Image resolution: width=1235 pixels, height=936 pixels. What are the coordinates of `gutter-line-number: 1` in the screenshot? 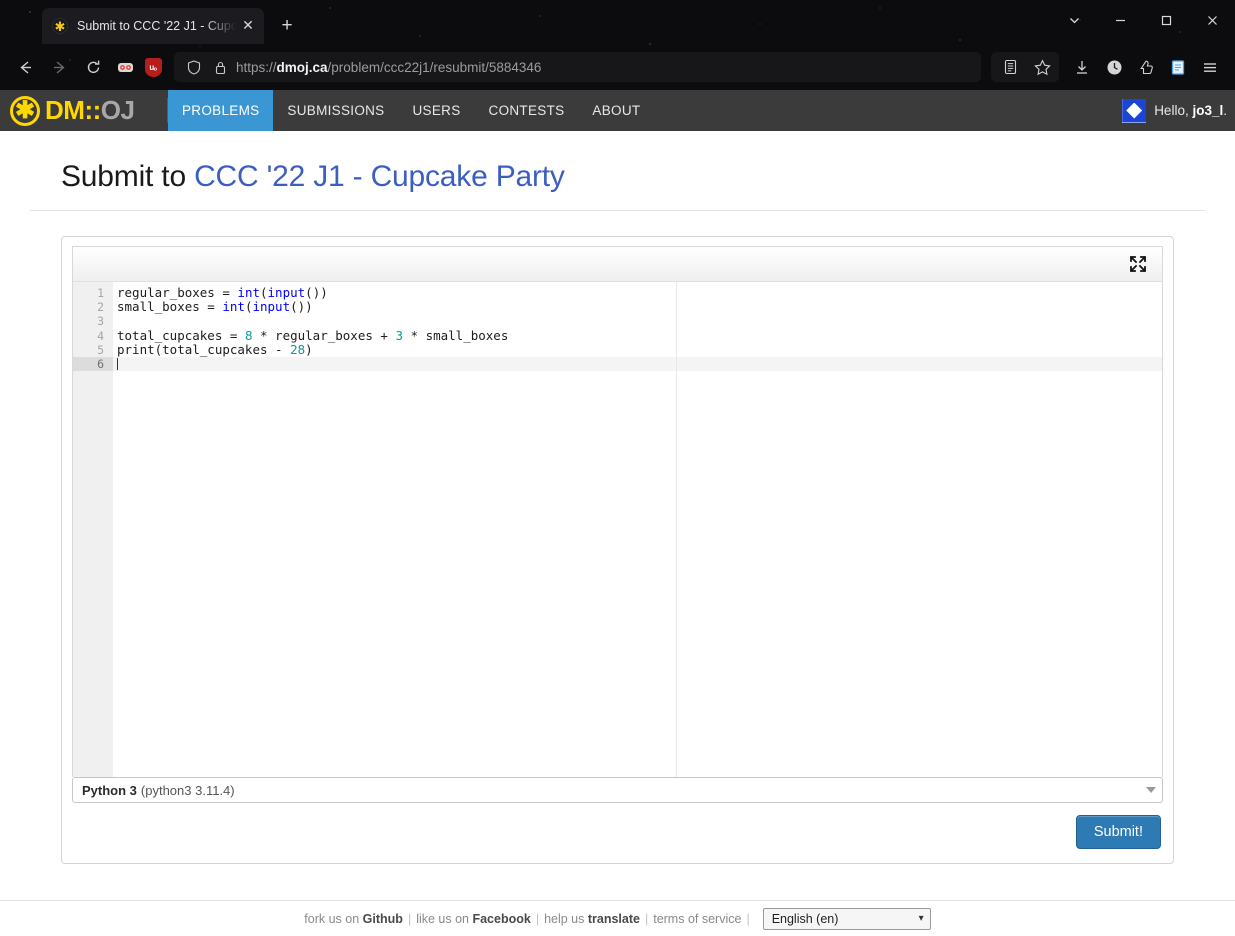 It's located at (100, 293).